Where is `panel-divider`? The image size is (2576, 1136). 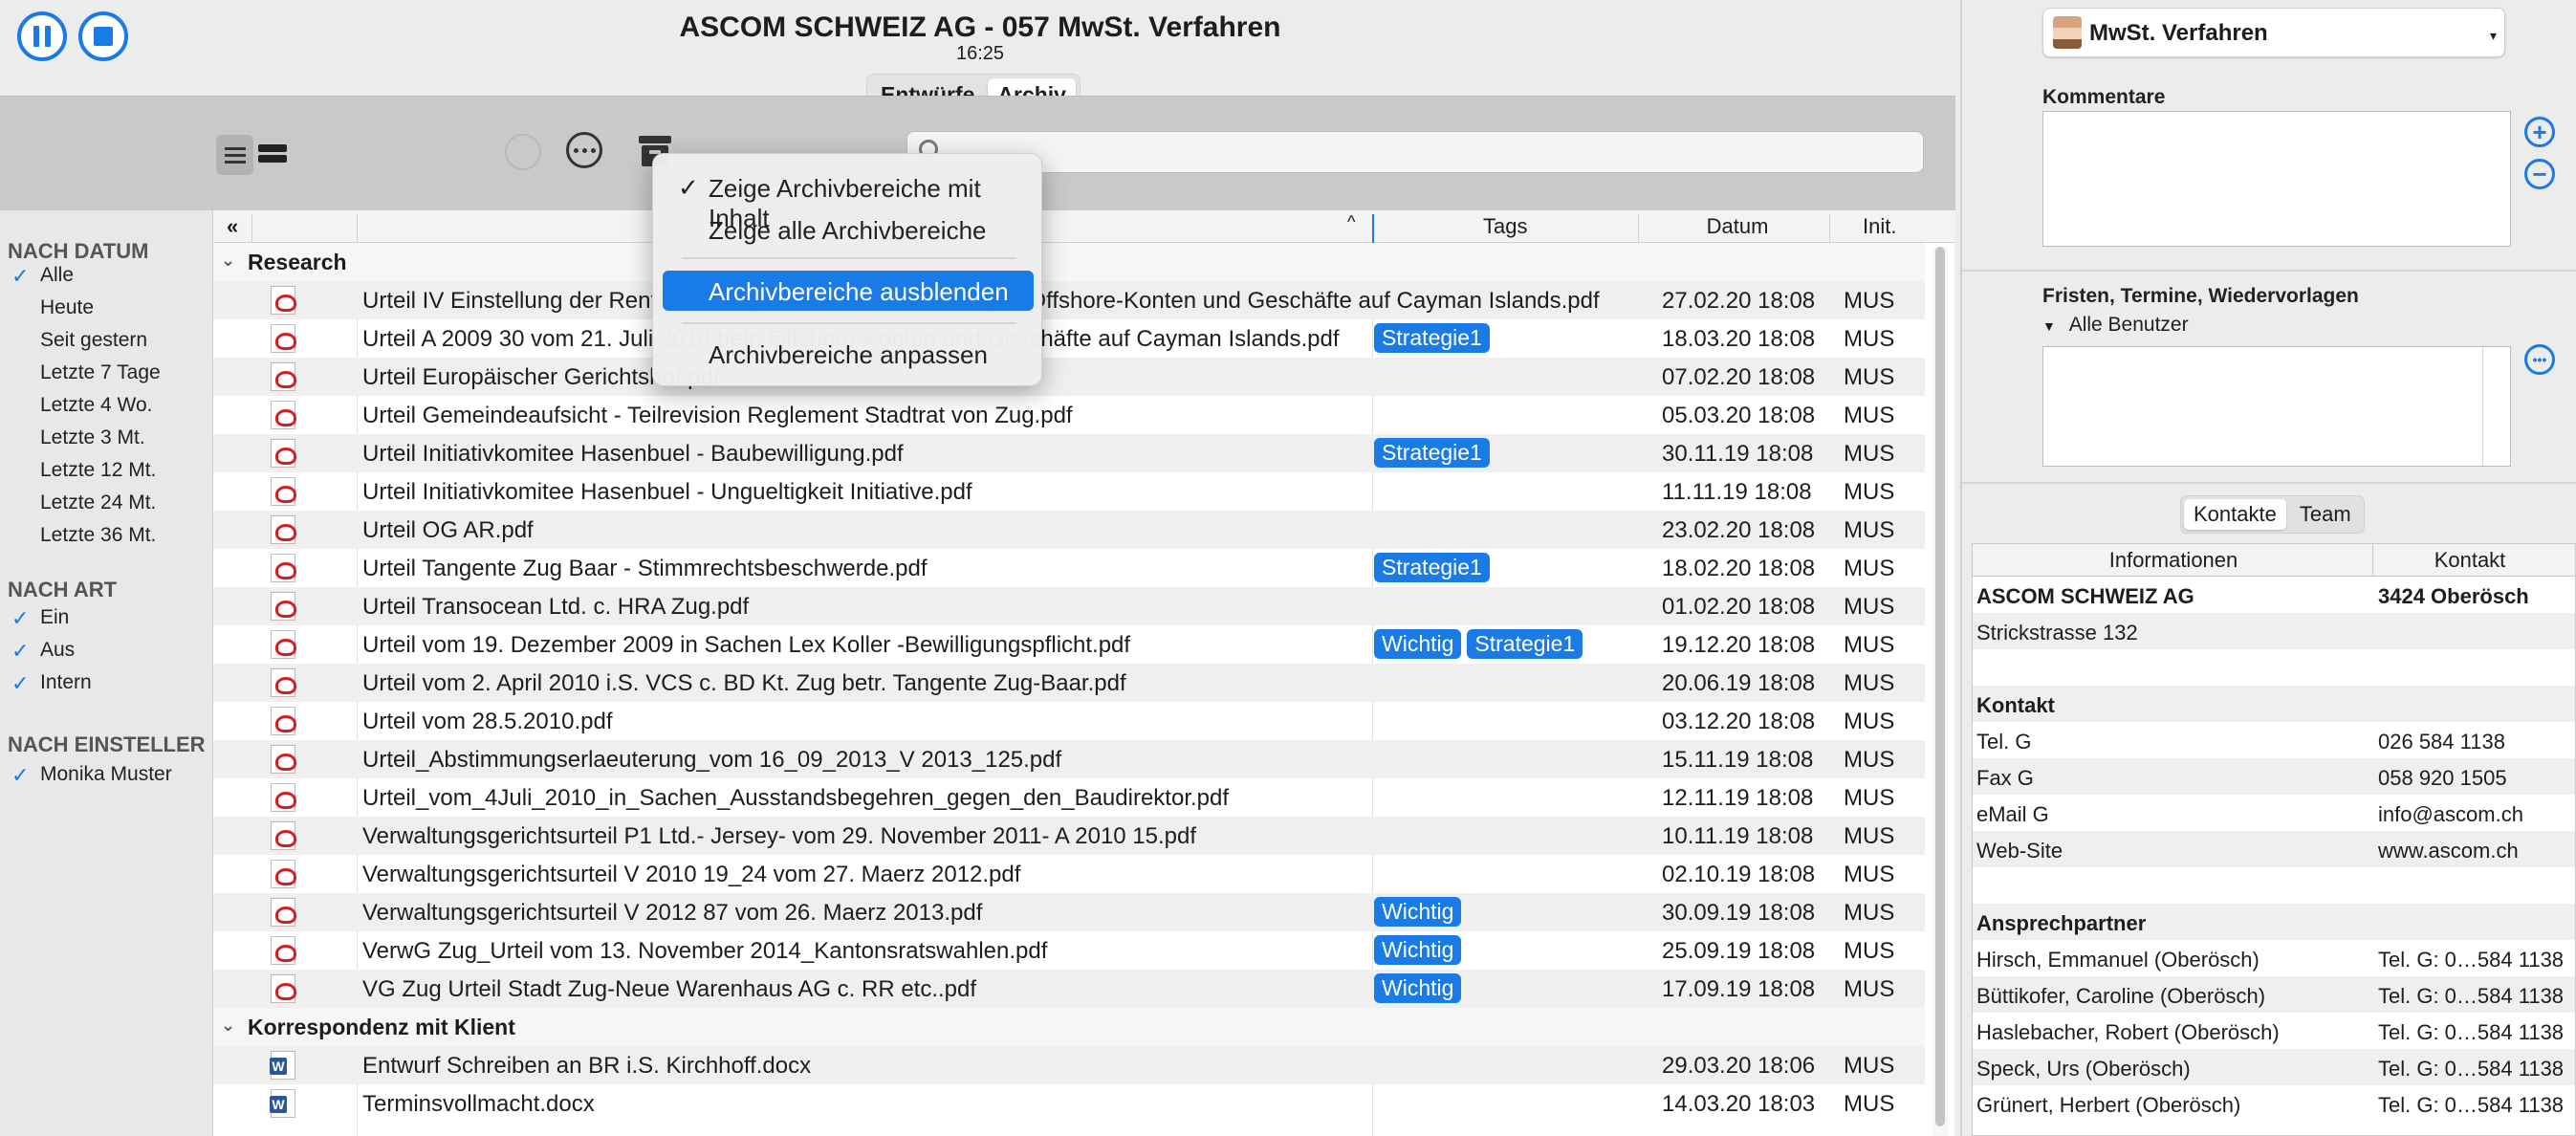
panel-divider is located at coordinates (2269, 271).